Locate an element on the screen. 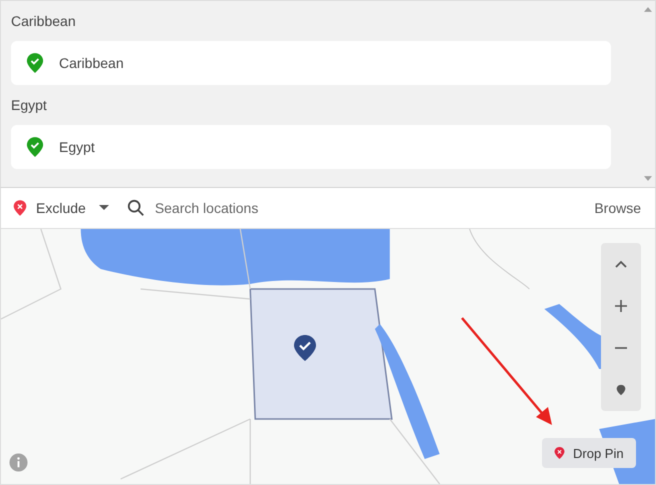 The image size is (656, 485). search-icon is located at coordinates (135, 208).